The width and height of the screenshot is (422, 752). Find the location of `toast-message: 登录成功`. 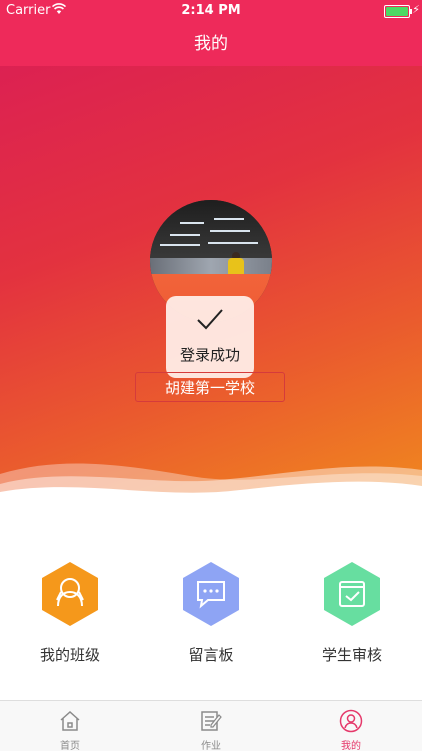

toast-message: 登录成功 is located at coordinates (209, 355).